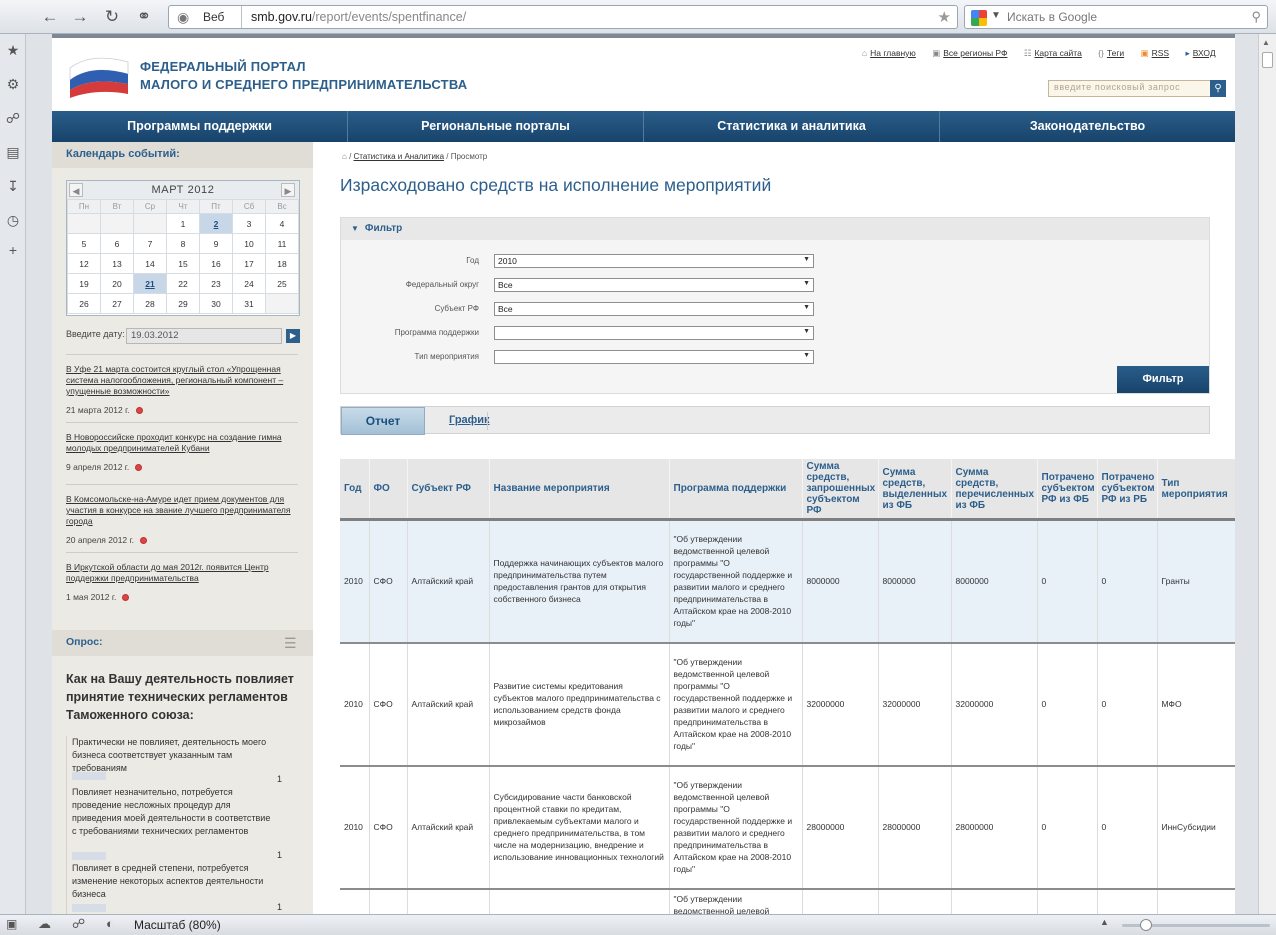 This screenshot has width=1276, height=935. I want to click on calendar-day: 1, so click(183, 223).